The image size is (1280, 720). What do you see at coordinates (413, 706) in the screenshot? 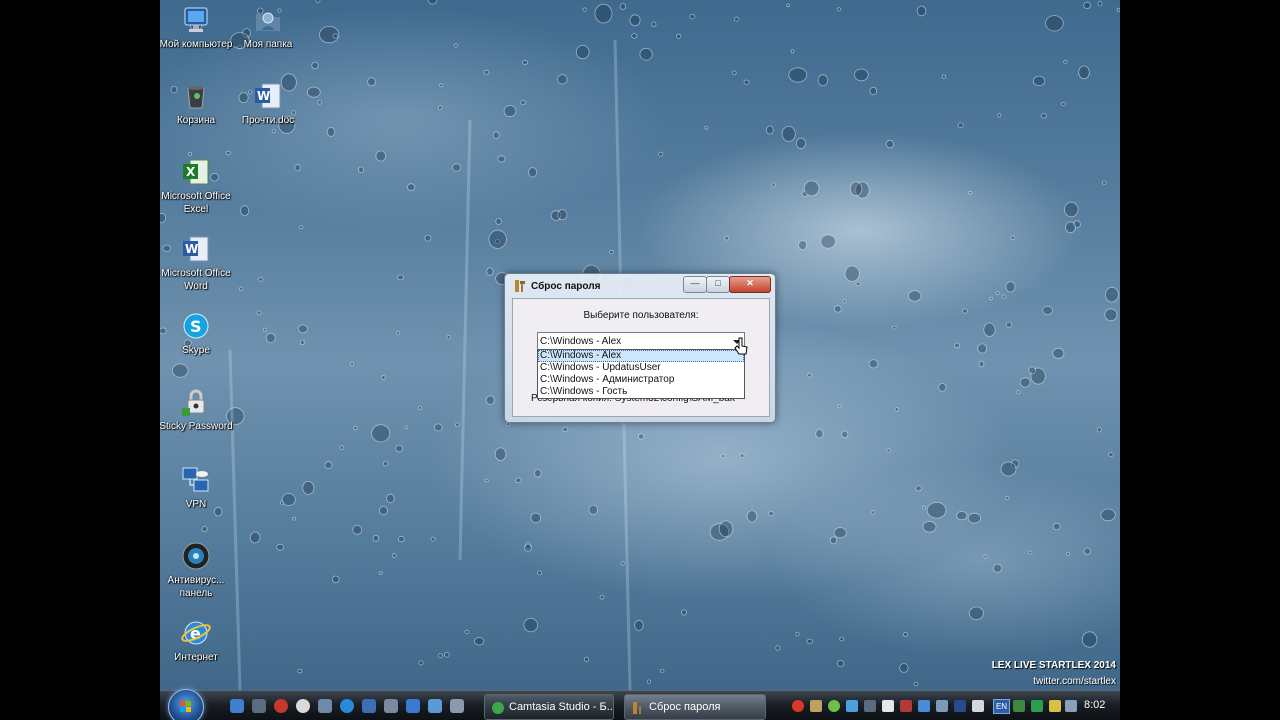
I see `quick-launch-media-icon` at bounding box center [413, 706].